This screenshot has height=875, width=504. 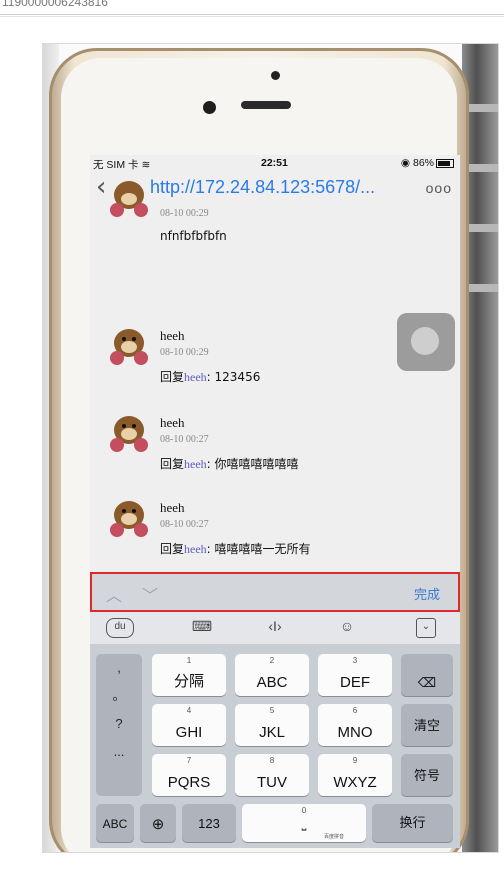 I want to click on chevron-up-icon: ︿, so click(x=114, y=594).